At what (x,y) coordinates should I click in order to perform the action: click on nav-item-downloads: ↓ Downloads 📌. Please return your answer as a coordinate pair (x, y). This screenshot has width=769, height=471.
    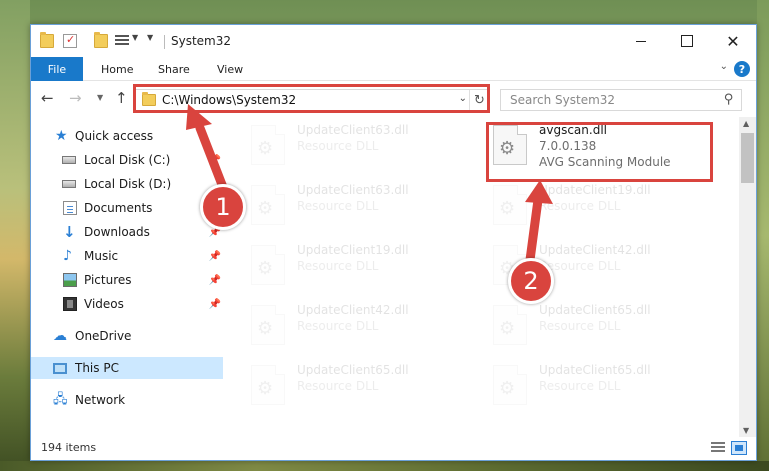
    Looking at the image, I should click on (127, 232).